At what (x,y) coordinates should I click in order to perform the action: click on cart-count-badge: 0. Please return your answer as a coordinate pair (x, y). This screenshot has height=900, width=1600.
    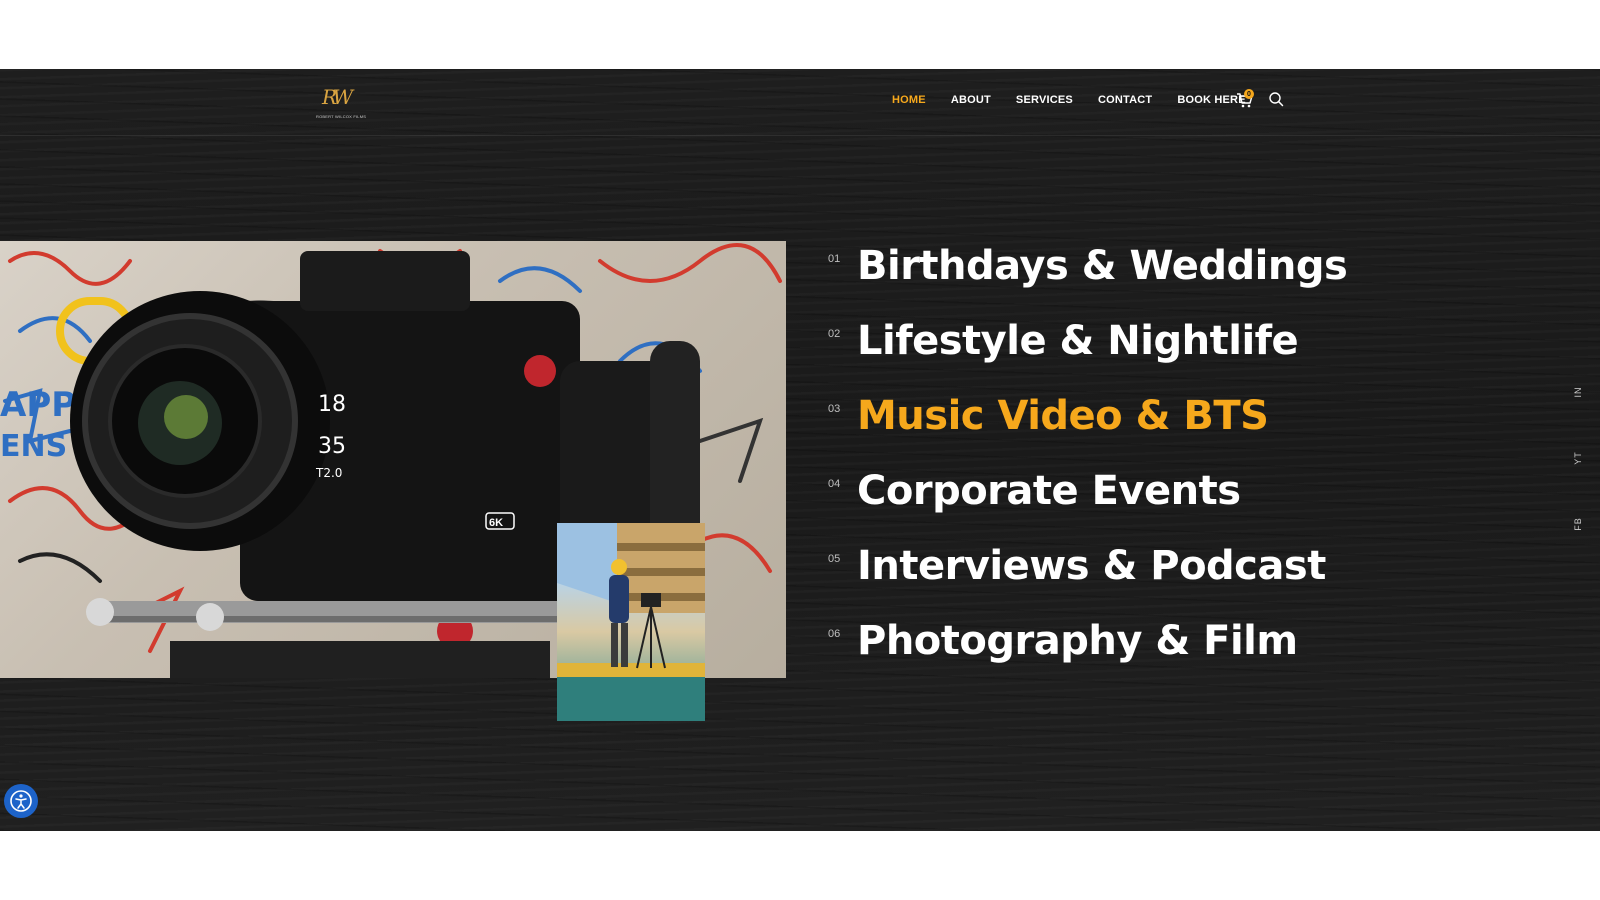
    Looking at the image, I should click on (1249, 94).